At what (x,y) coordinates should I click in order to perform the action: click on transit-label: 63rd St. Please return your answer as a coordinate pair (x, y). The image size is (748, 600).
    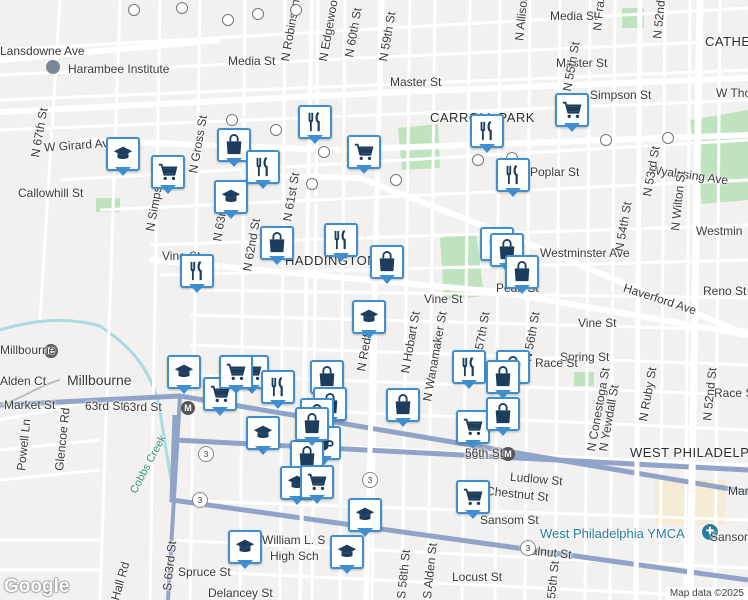
    Looking at the image, I should click on (142, 407).